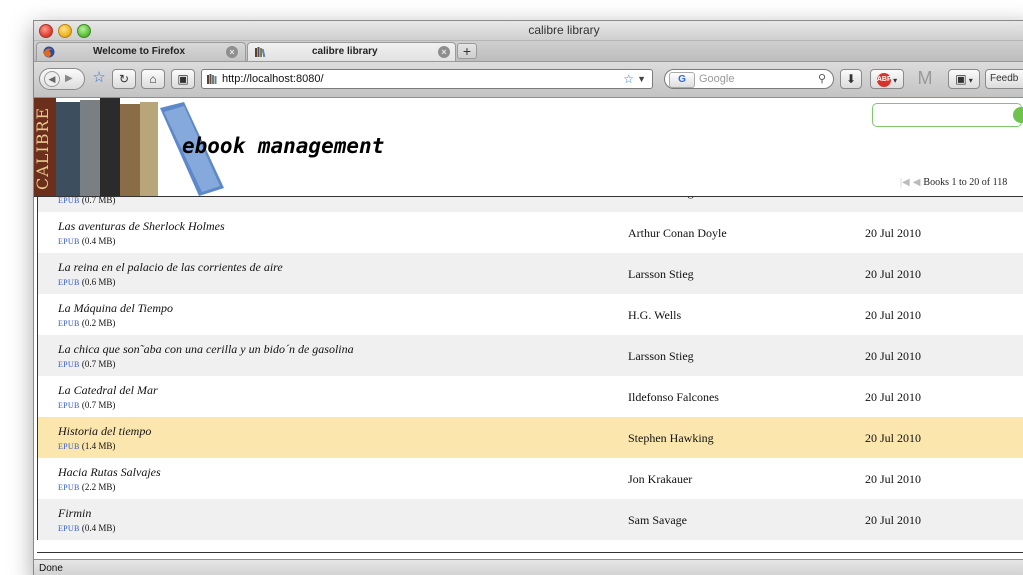 Image resolution: width=1023 pixels, height=575 pixels. What do you see at coordinates (124, 79) in the screenshot?
I see `reload-button: ↻` at bounding box center [124, 79].